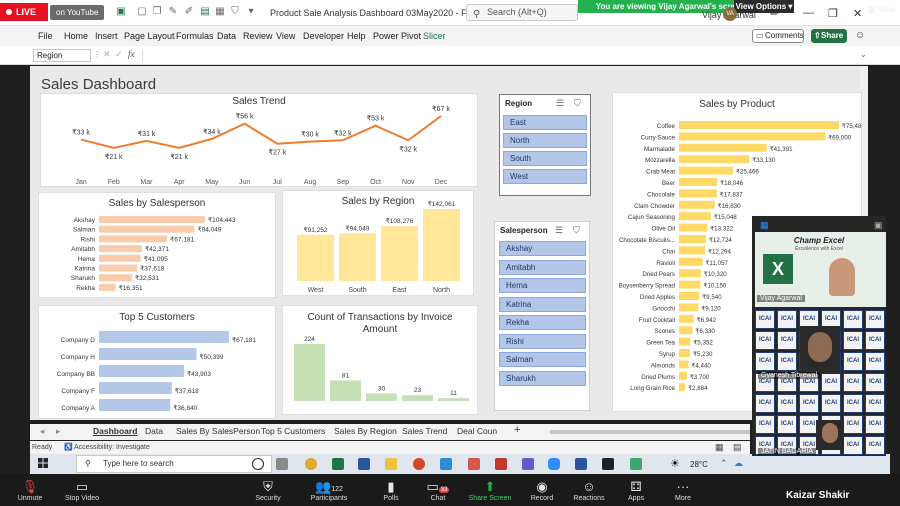  I want to click on region-slicer: Region ☰ ⛉ East North South West, so click(545, 145).